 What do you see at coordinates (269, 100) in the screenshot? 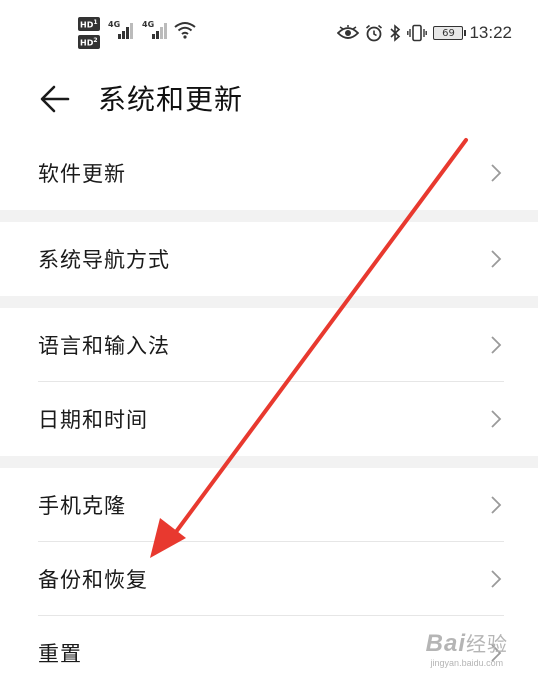
I see `page-header: 系统和更新` at bounding box center [269, 100].